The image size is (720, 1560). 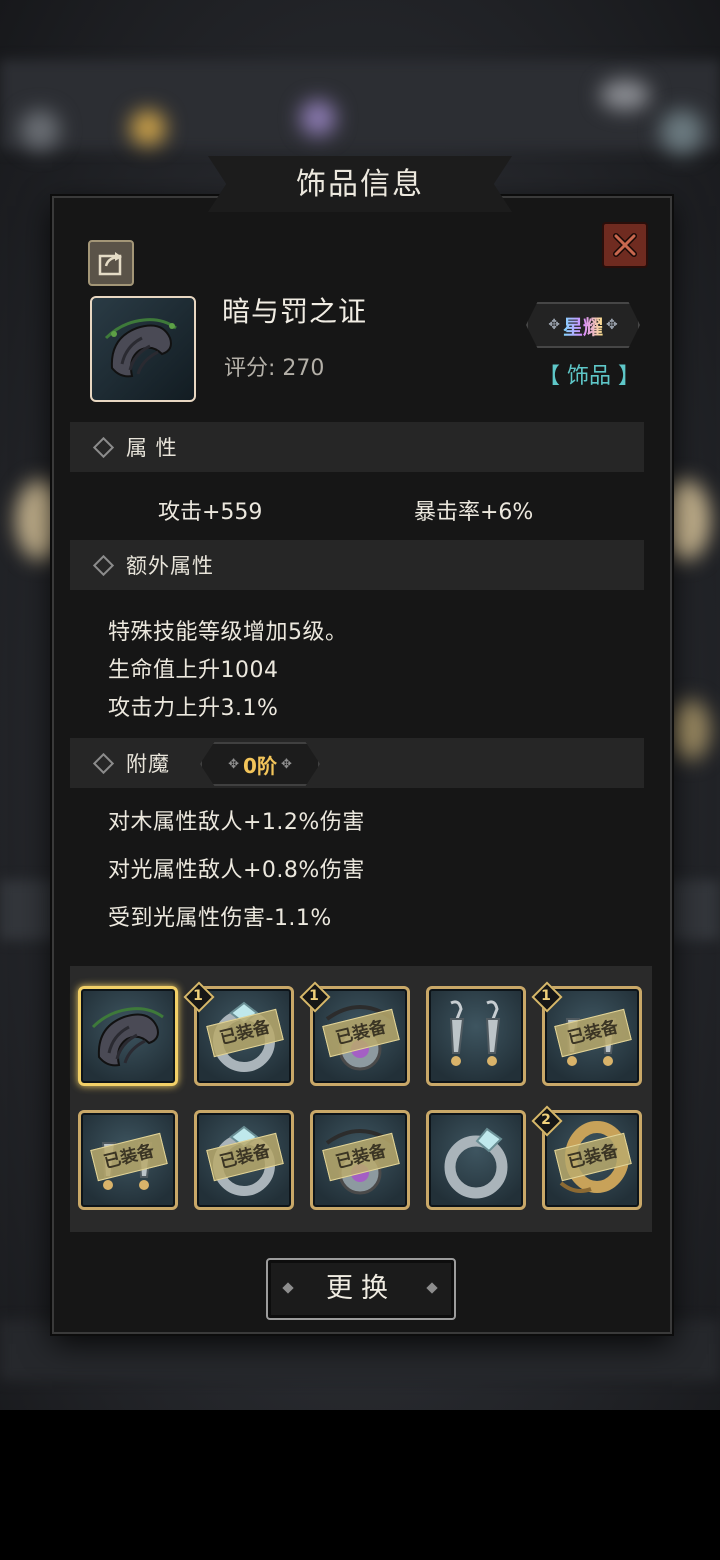 I want to click on section-enchant: 附魔, so click(x=357, y=763).